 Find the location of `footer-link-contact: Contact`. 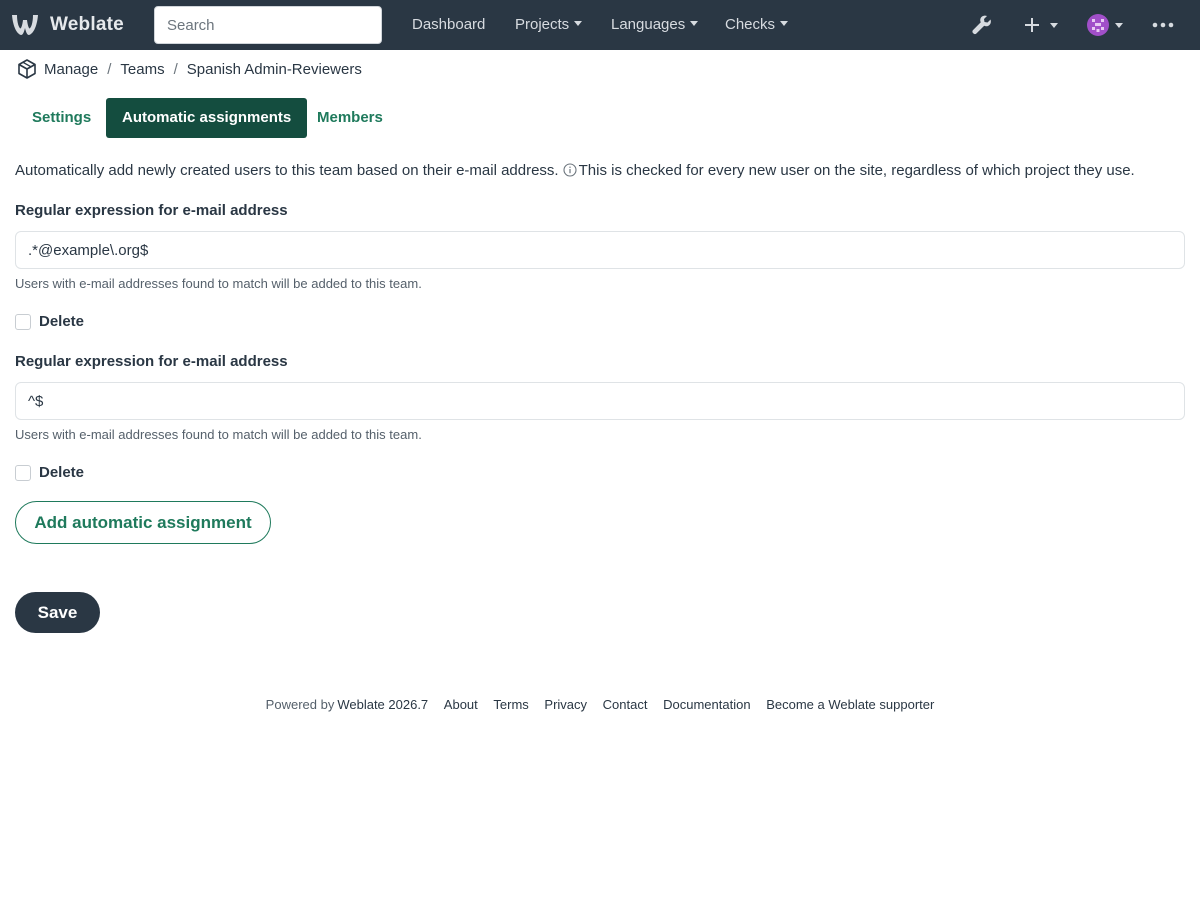

footer-link-contact: Contact is located at coordinates (625, 704).